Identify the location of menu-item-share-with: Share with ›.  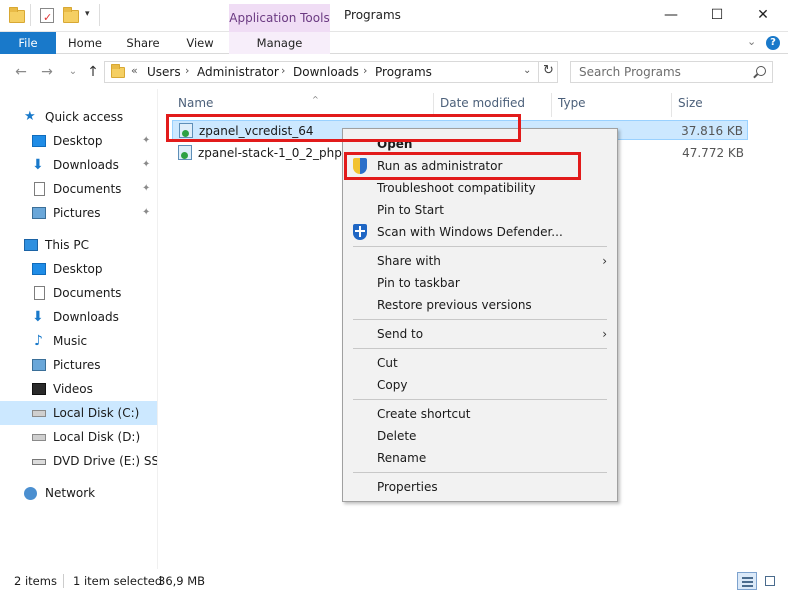
(480, 261).